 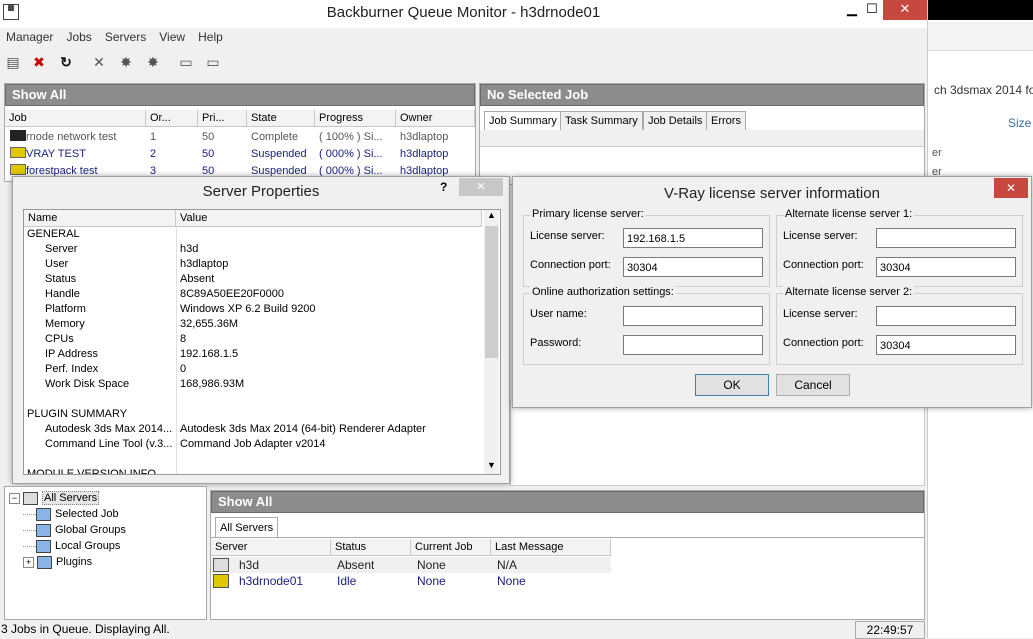 What do you see at coordinates (411, 581) in the screenshot?
I see `table-row: h3drnode01 Idle None None` at bounding box center [411, 581].